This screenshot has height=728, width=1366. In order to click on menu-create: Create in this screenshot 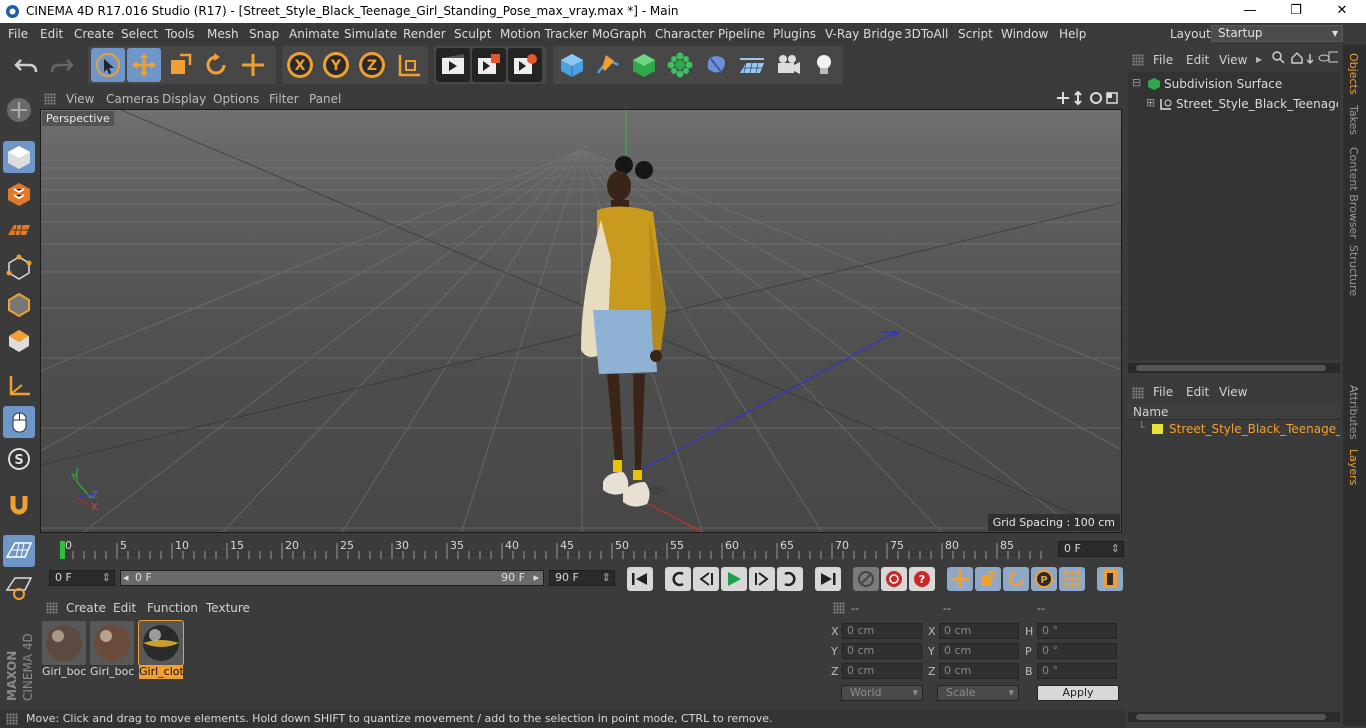, I will do `click(94, 34)`.